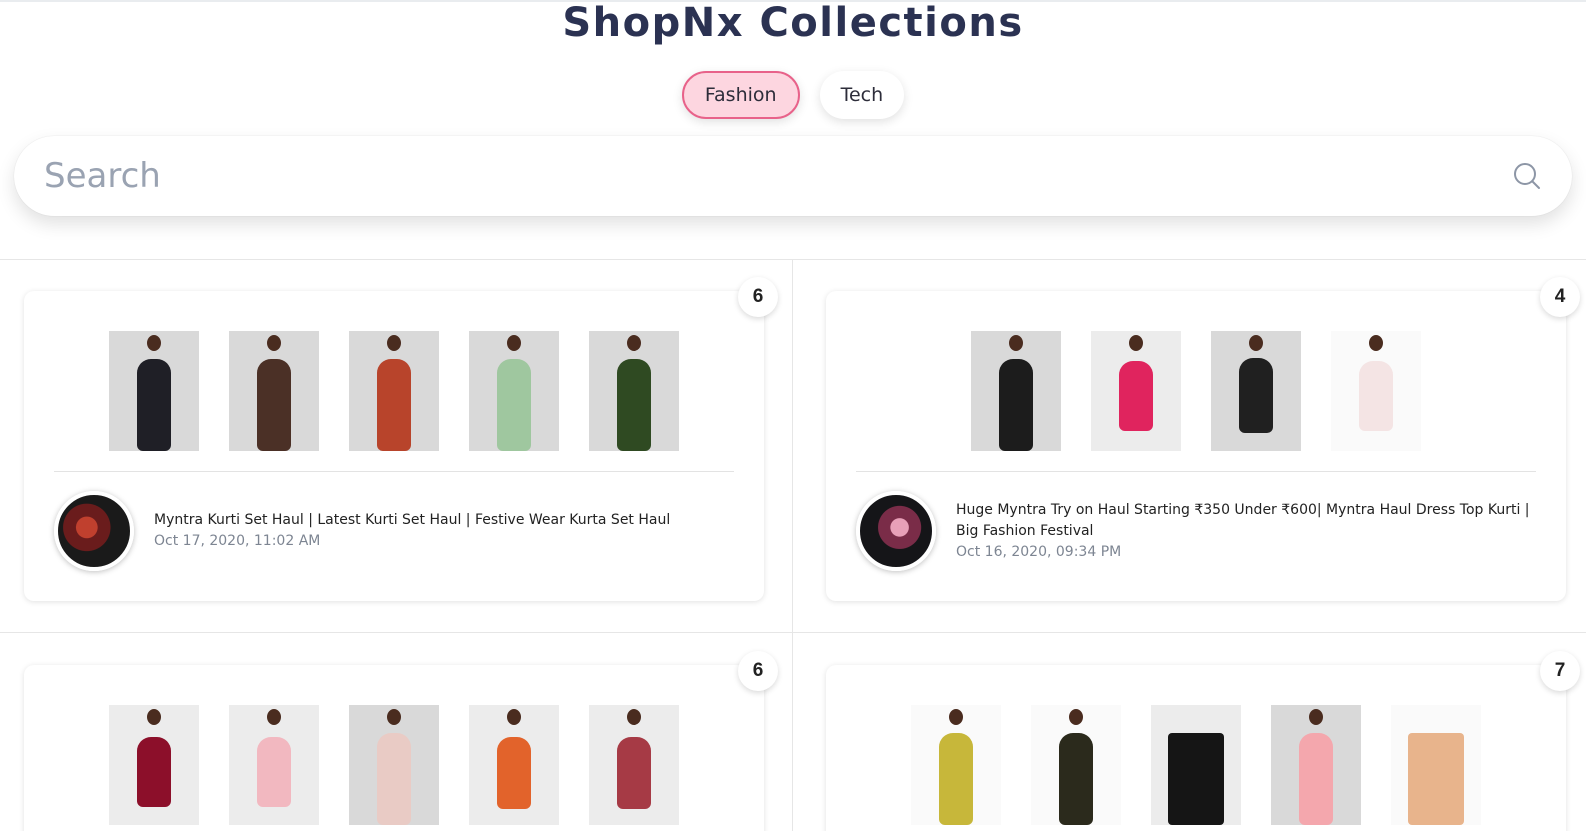  I want to click on search-icon, so click(1527, 176).